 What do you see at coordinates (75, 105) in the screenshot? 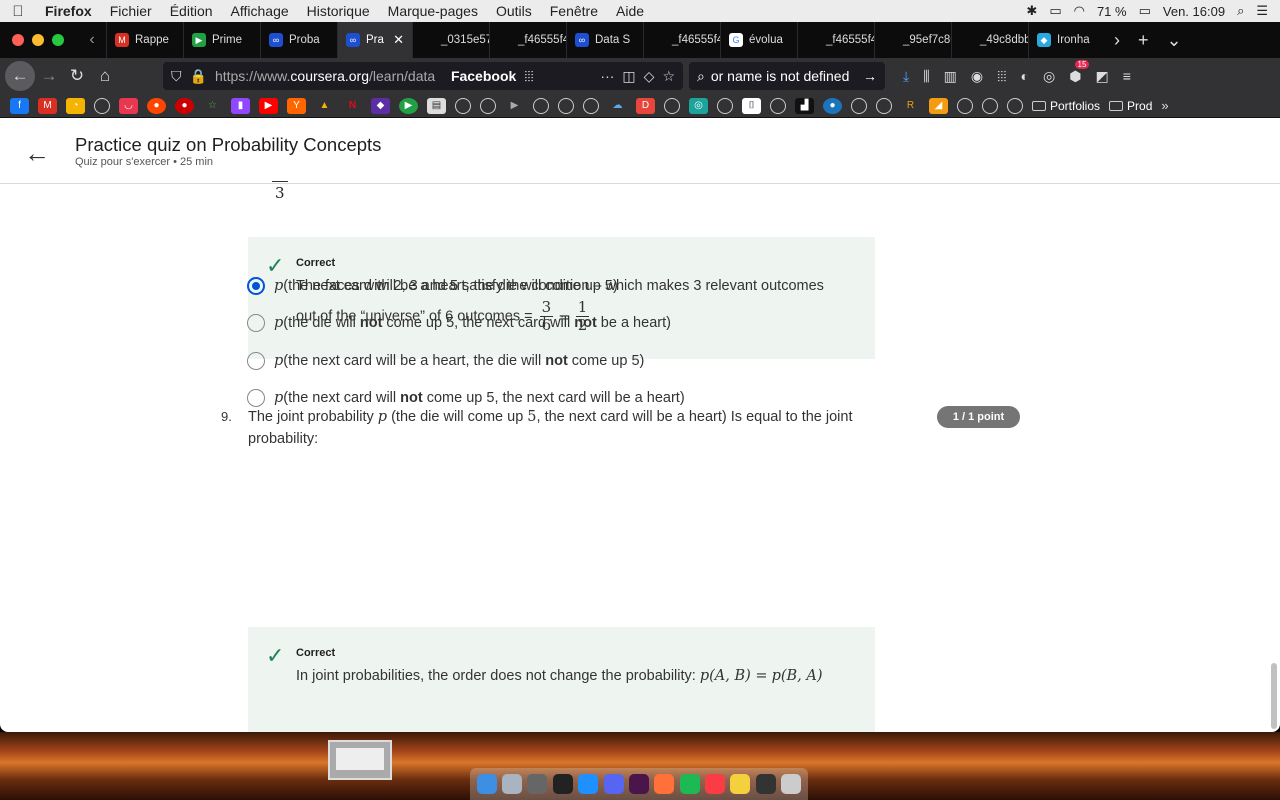
I see `keep-bookmark-icon: ◔` at bounding box center [75, 105].